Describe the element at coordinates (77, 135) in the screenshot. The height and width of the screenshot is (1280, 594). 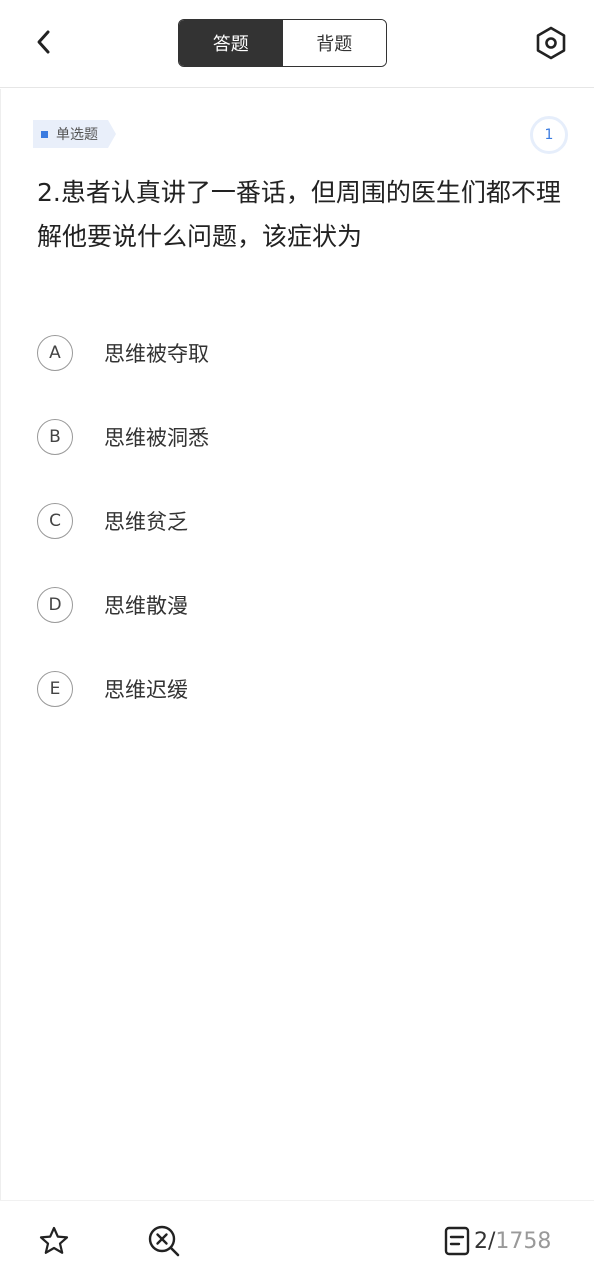
I see `question-type-label: 单选题` at that location.